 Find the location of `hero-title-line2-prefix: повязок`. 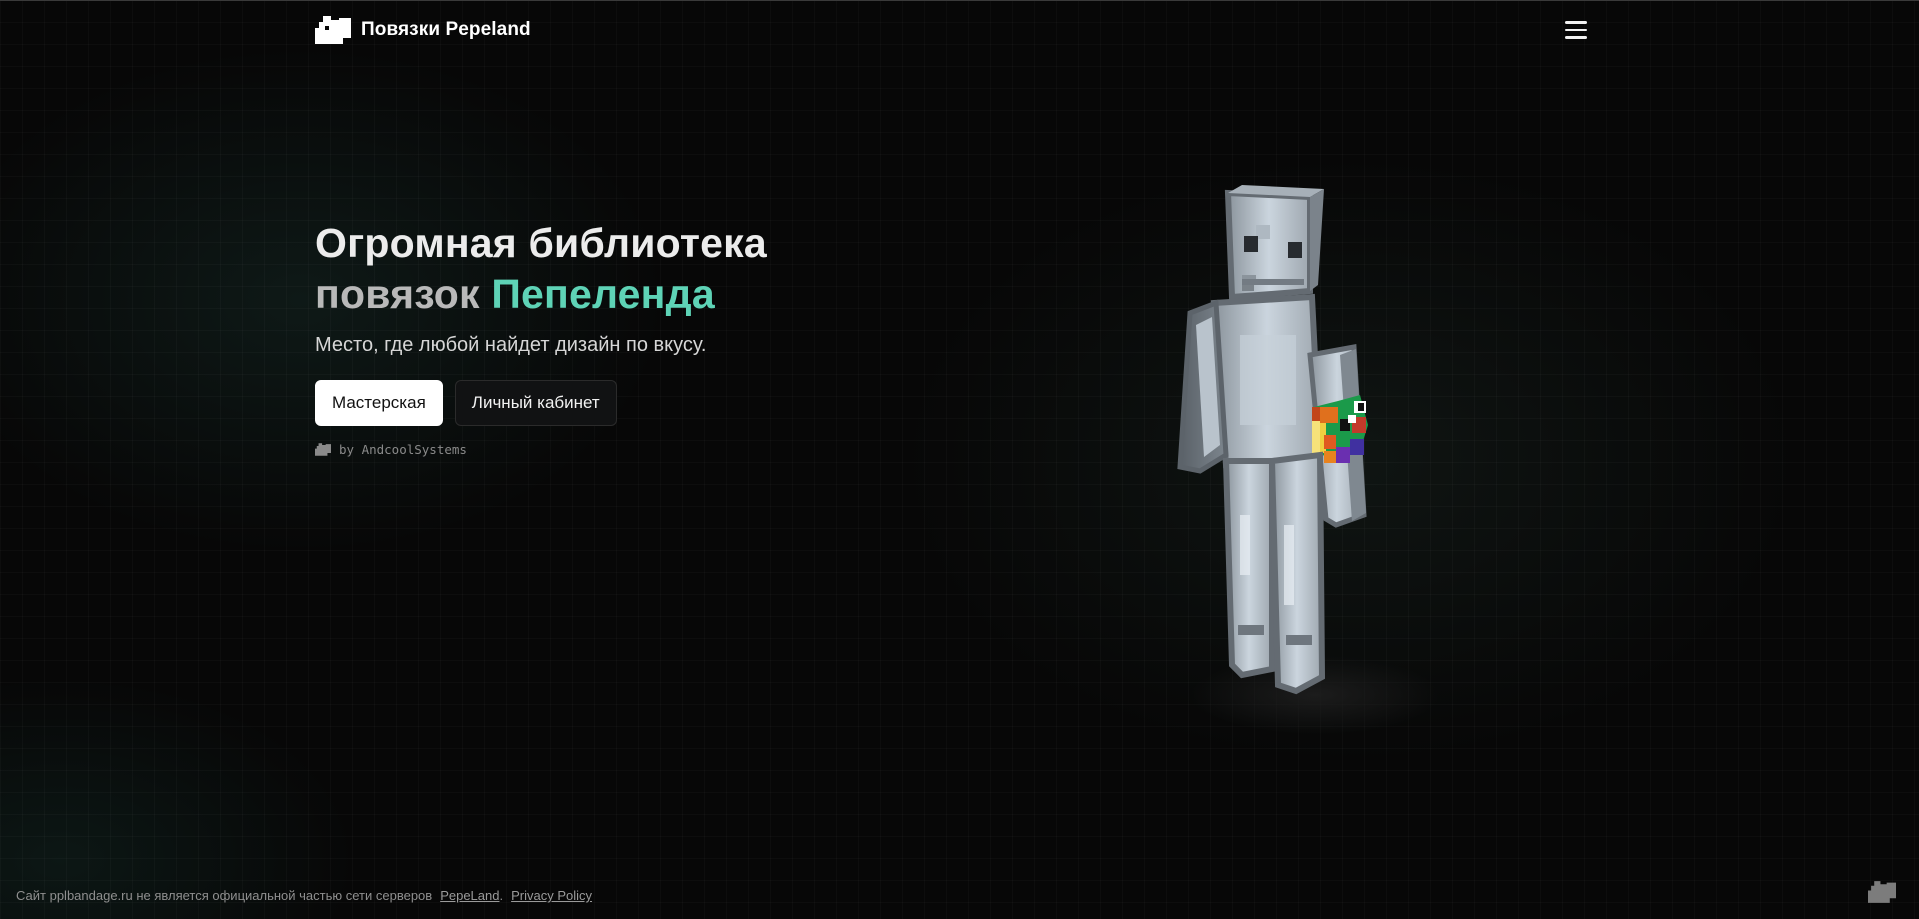

hero-title-line2-prefix: повязок is located at coordinates (397, 294).